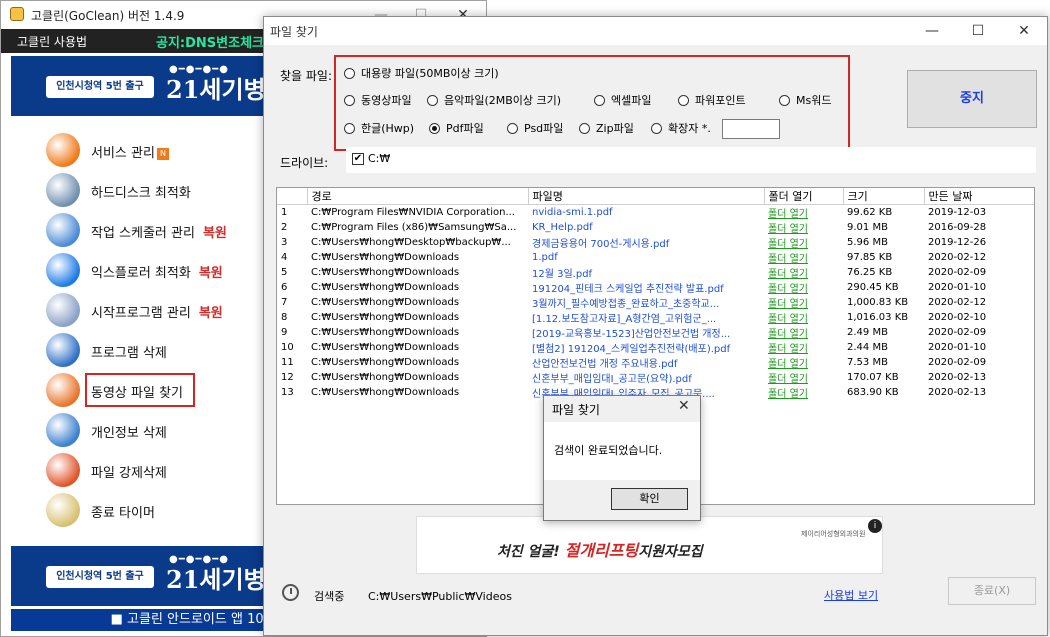  Describe the element at coordinates (379, 158) in the screenshot. I see `drive-c-label: C:₩` at that location.